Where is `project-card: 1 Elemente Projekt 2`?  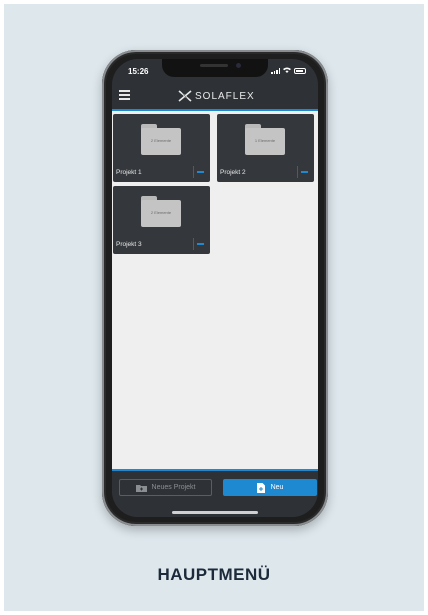
project-card: 1 Elemente Projekt 2 is located at coordinates (265, 148).